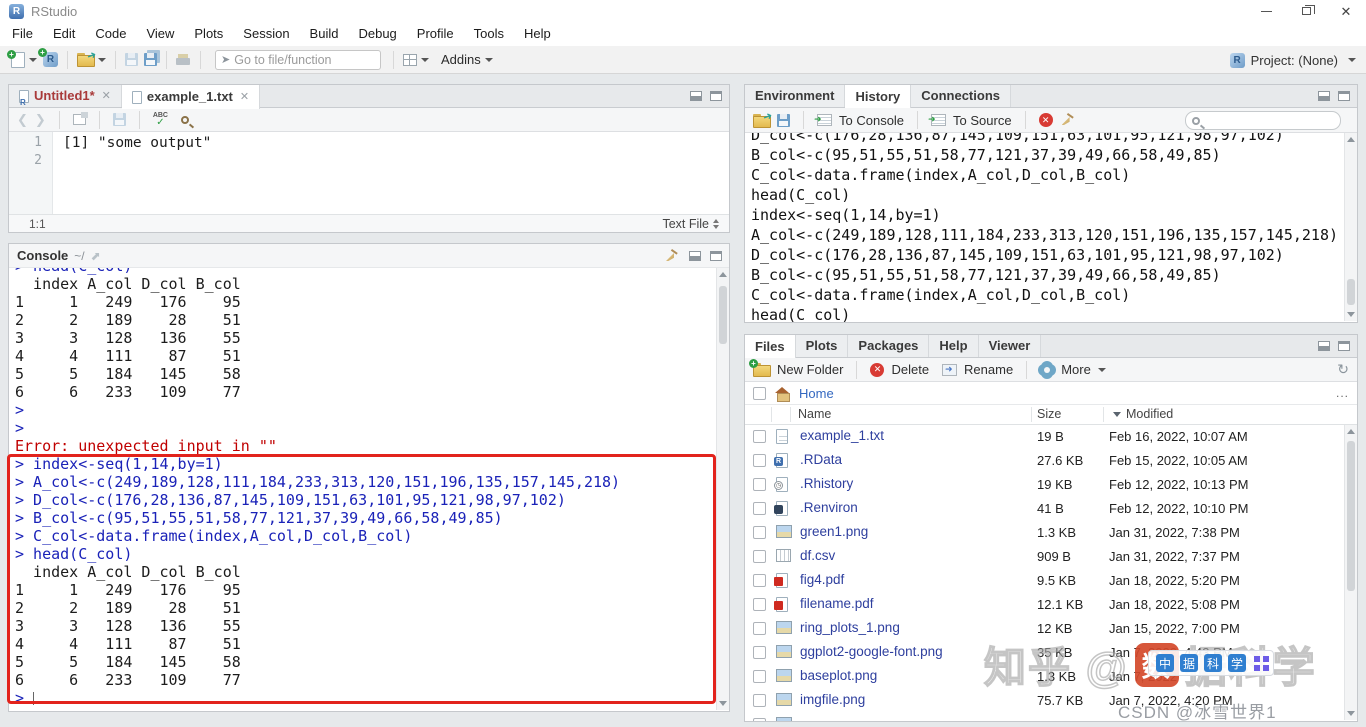  What do you see at coordinates (722, 489) in the screenshot?
I see `console-scrollbar` at bounding box center [722, 489].